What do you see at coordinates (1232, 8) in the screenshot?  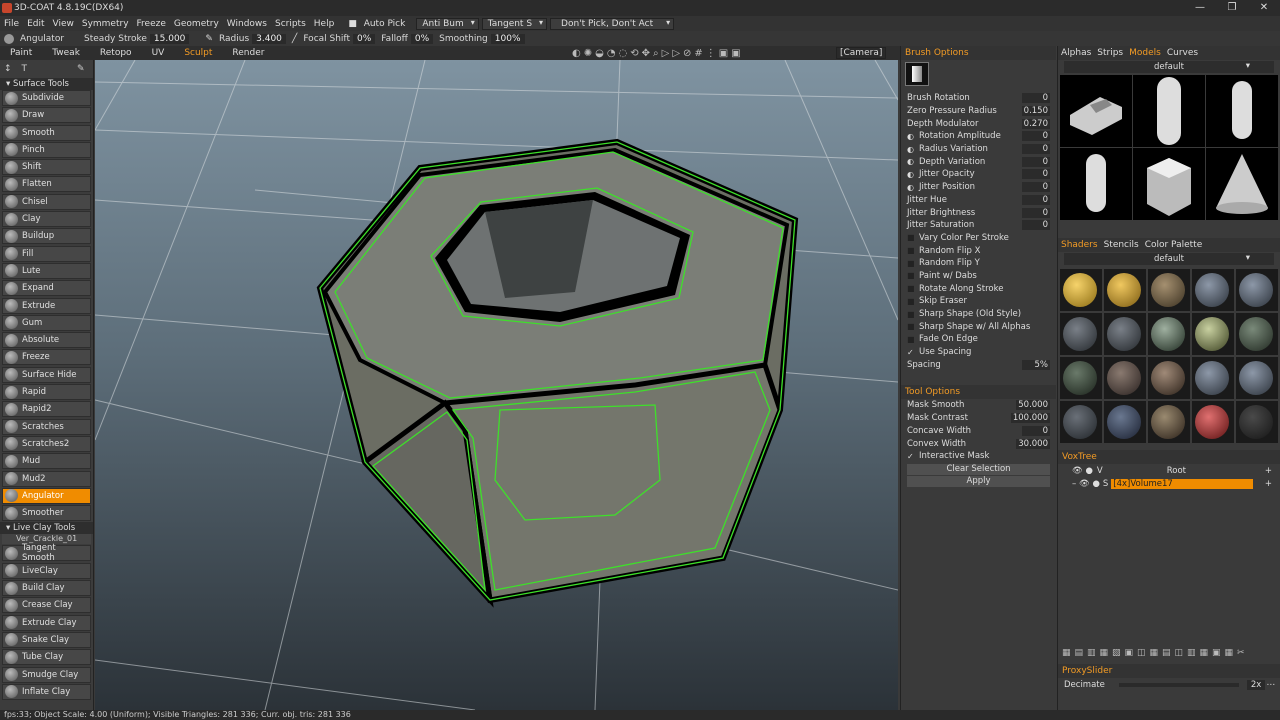 I see `maximize-button: ❐` at bounding box center [1232, 8].